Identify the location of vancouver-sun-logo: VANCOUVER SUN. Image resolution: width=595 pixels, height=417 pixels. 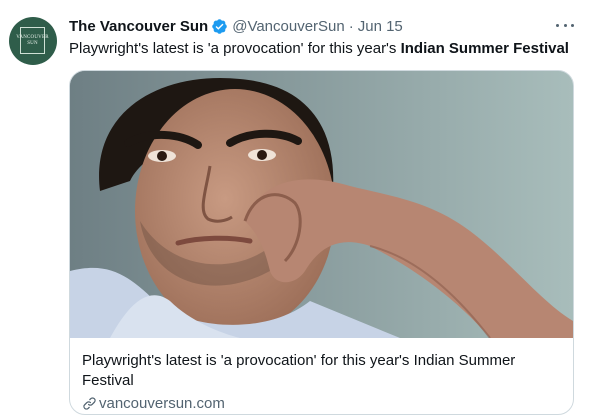
(32, 40).